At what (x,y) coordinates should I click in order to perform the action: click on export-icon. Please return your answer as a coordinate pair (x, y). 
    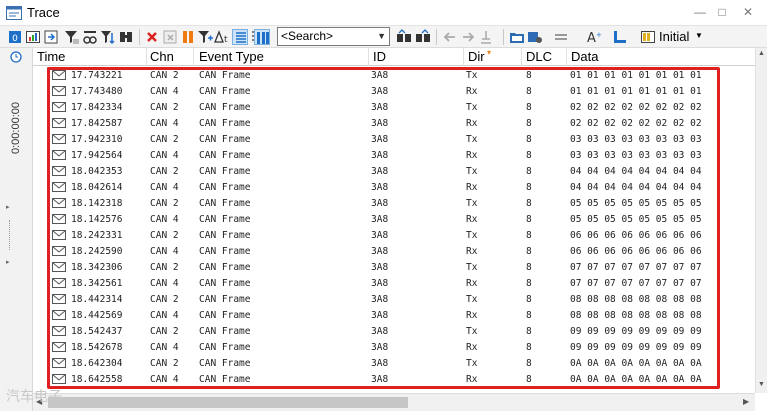
    Looking at the image, I should click on (51, 37).